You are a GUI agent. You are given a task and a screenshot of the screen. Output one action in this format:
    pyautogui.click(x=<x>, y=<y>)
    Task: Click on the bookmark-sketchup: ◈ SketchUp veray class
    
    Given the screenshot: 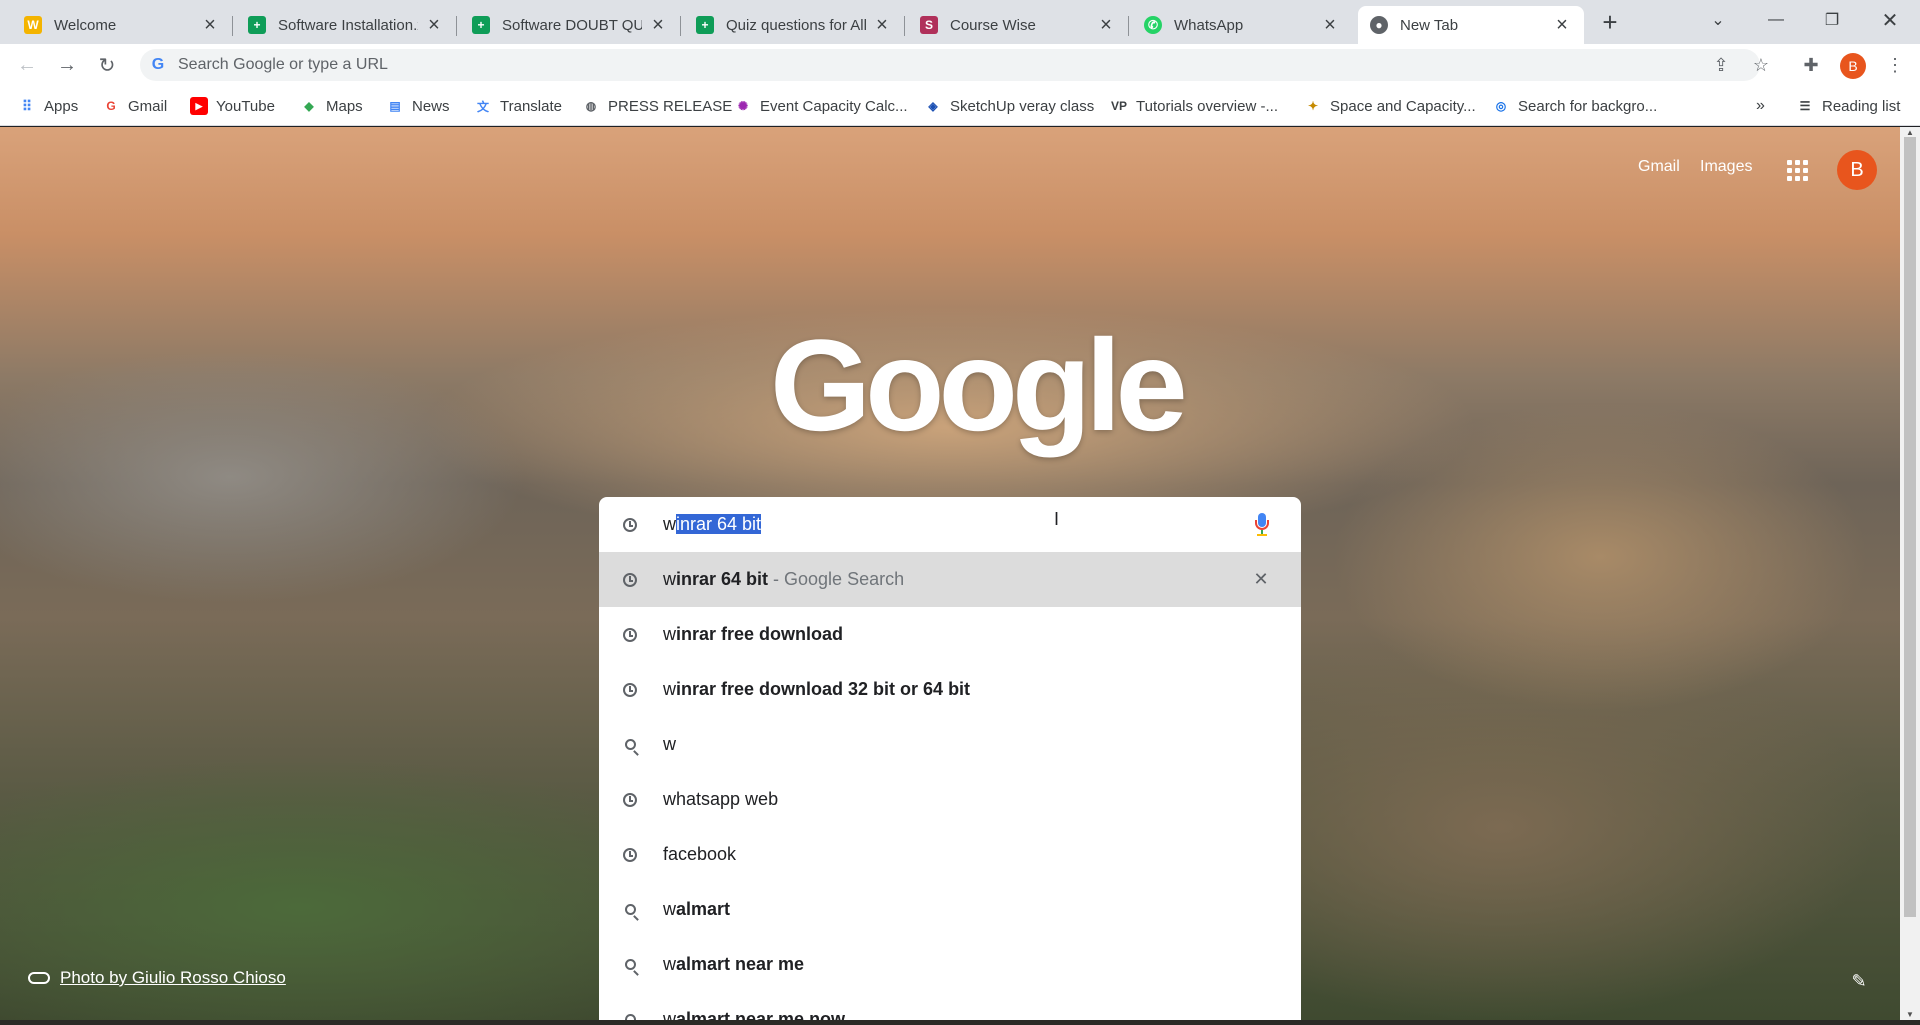 What is the action you would take?
    pyautogui.click(x=1009, y=106)
    